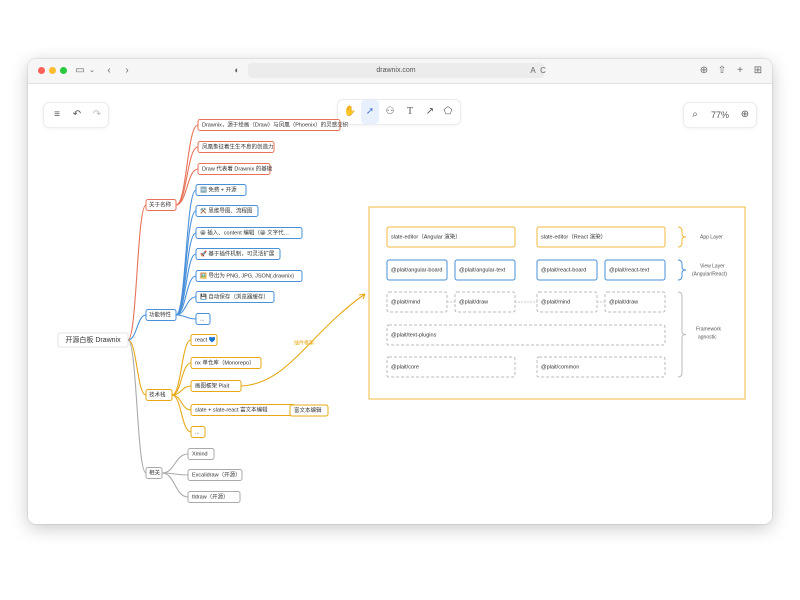 This screenshot has height=600, width=800. I want to click on layer-sublabel: agnostic, so click(707, 337).